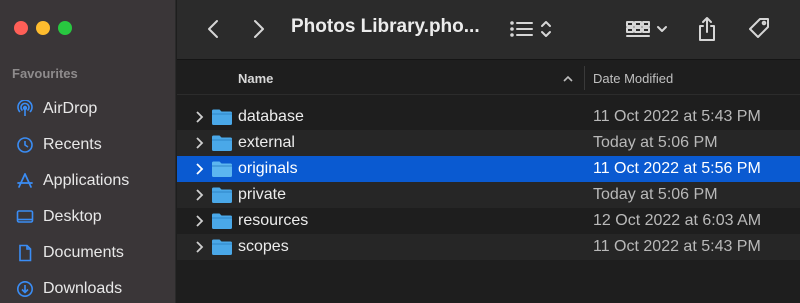 The width and height of the screenshot is (800, 303). Describe the element at coordinates (25, 109) in the screenshot. I see `airdrop-icon` at that location.